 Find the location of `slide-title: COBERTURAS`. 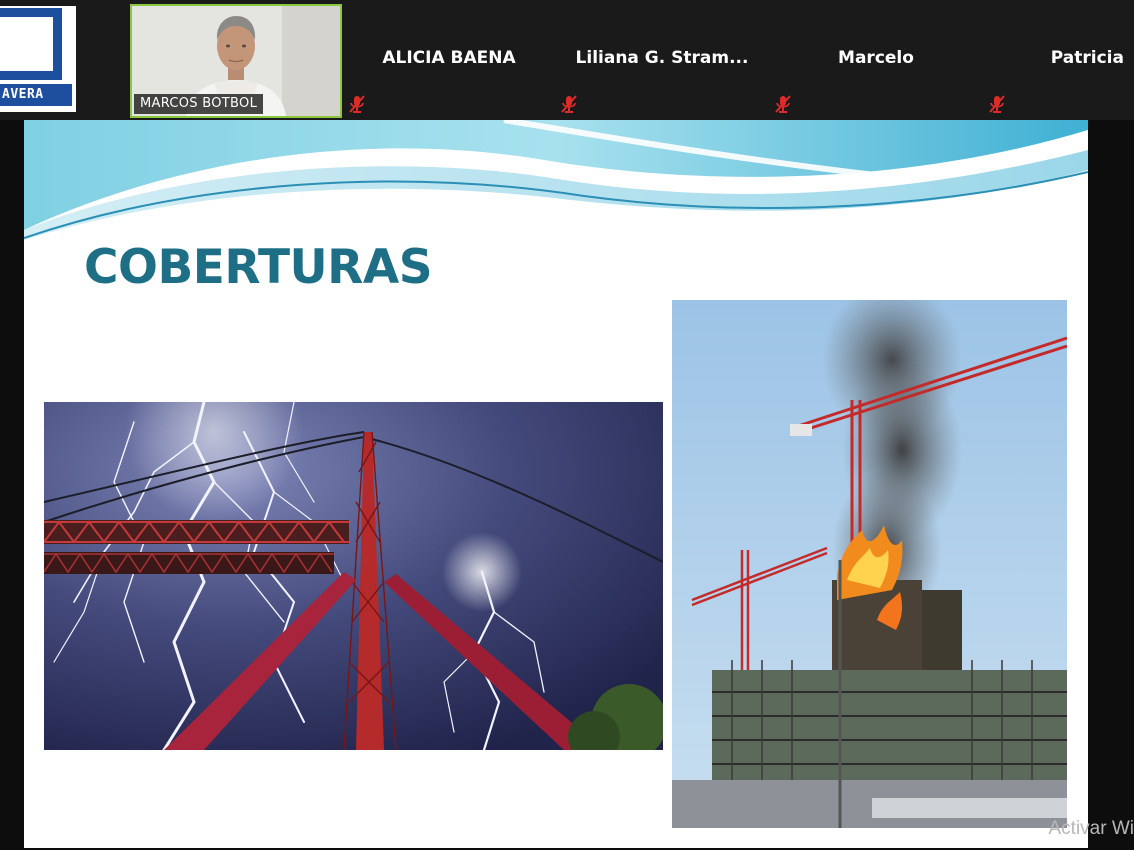

slide-title: COBERTURAS is located at coordinates (258, 267).